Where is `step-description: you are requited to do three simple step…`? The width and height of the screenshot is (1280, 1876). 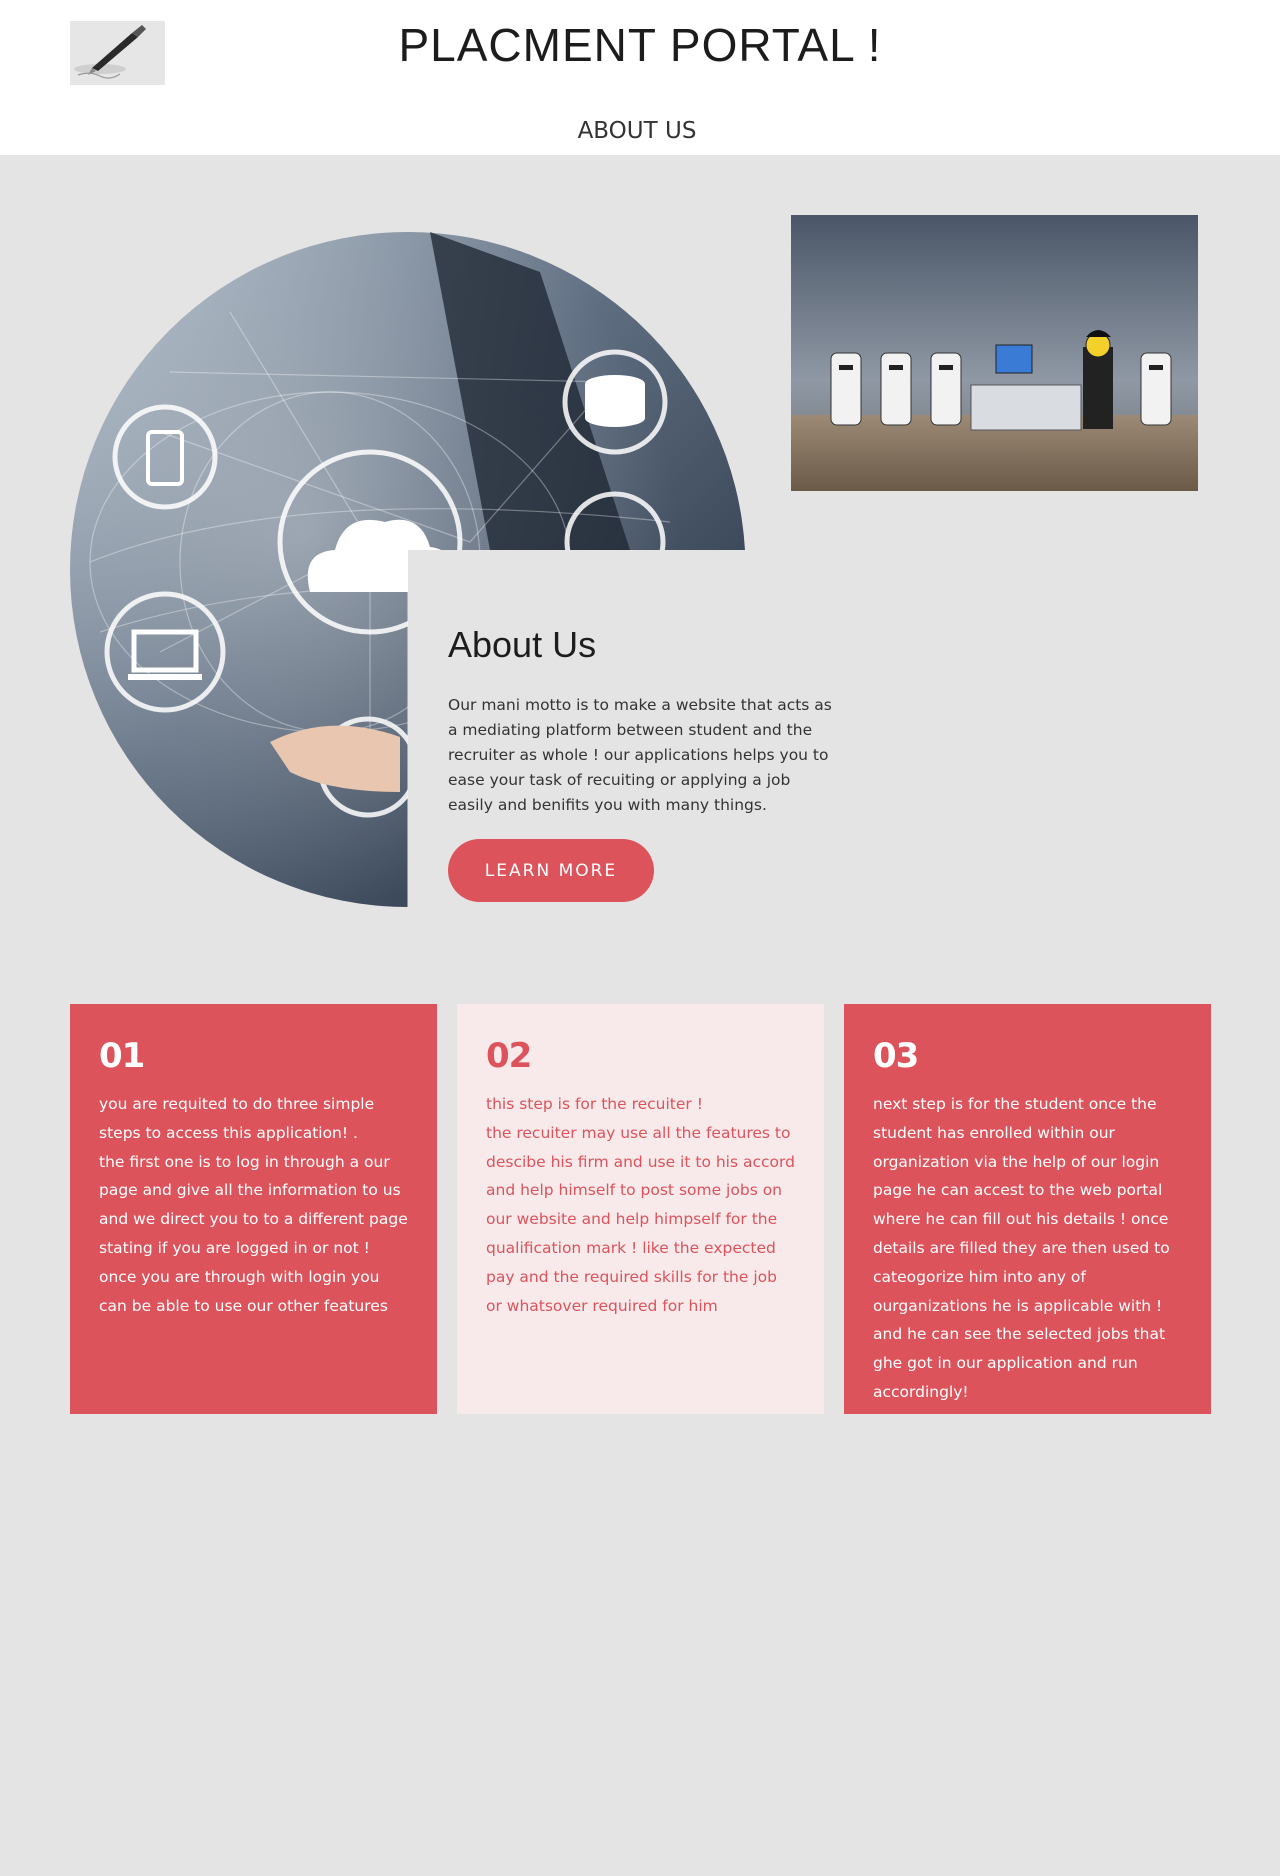
step-description: you are requited to do three simple step… is located at coordinates (253, 1205).